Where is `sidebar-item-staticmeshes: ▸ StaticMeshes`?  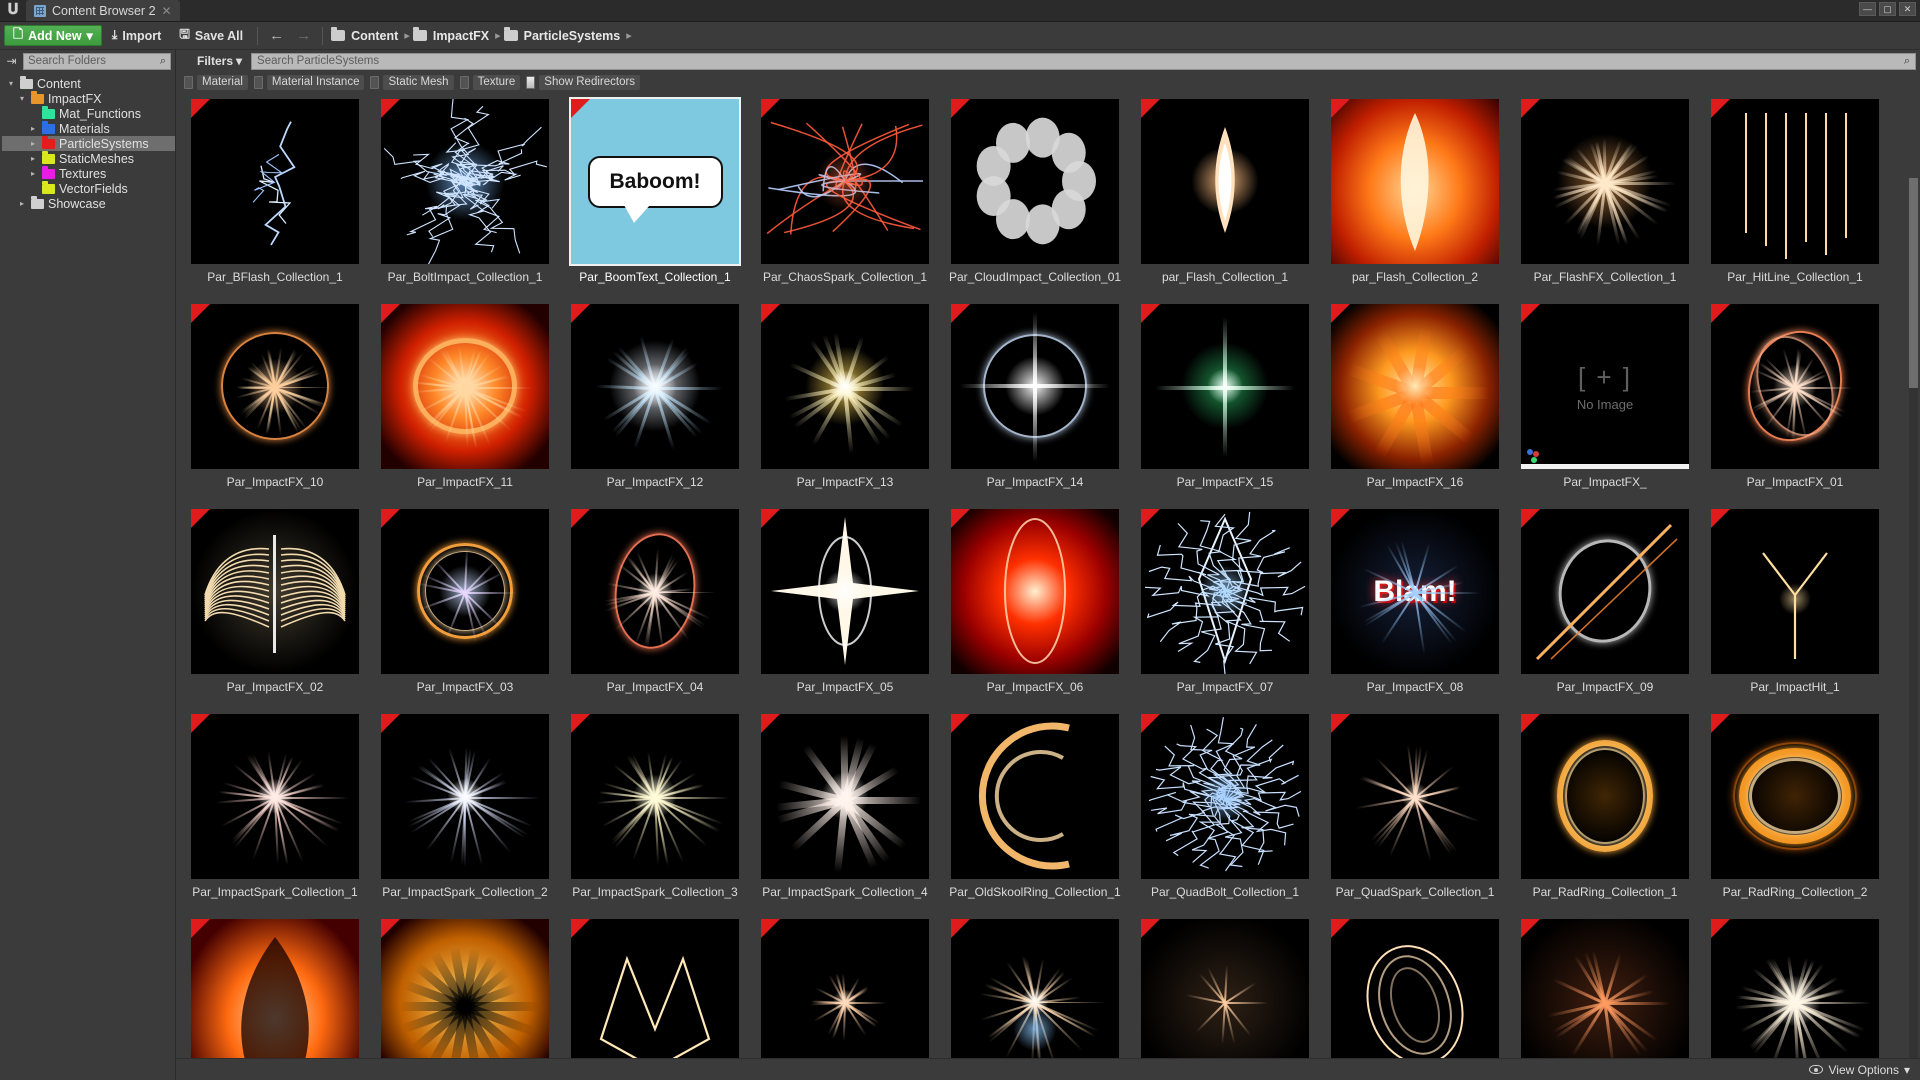
sidebar-item-staticmeshes: ▸ StaticMeshes is located at coordinates (88, 158).